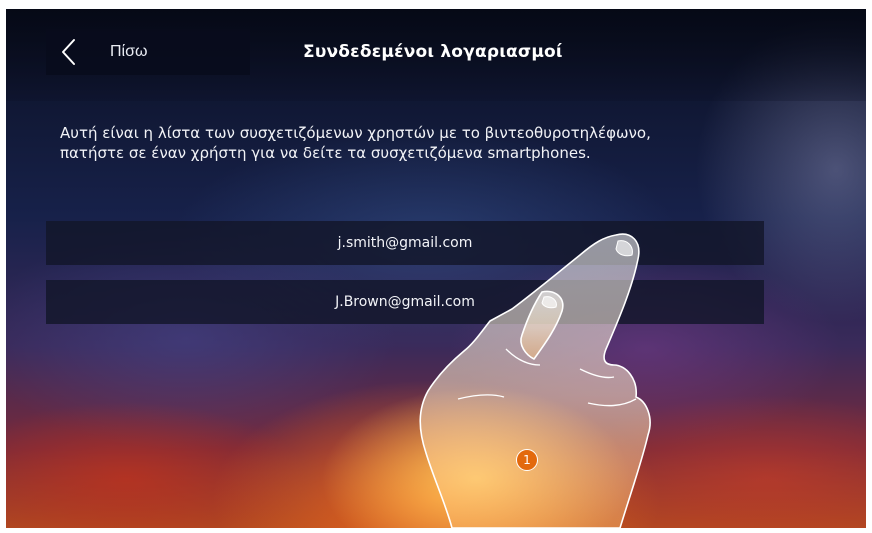 Image resolution: width=872 pixels, height=533 pixels. I want to click on page-title: Συνδεδεμένοι λογαριασμοί, so click(433, 52).